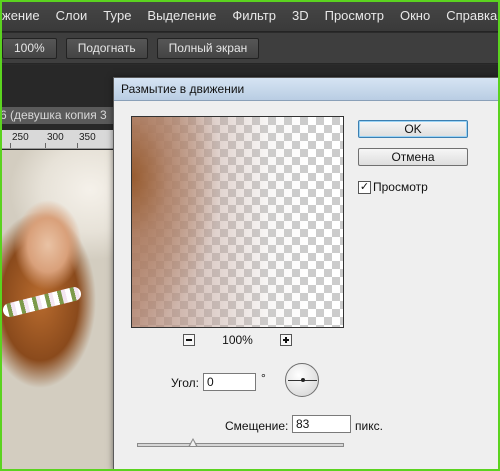 The height and width of the screenshot is (471, 500). What do you see at coordinates (55, 137) in the screenshot?
I see `ruler-tick: 300` at bounding box center [55, 137].